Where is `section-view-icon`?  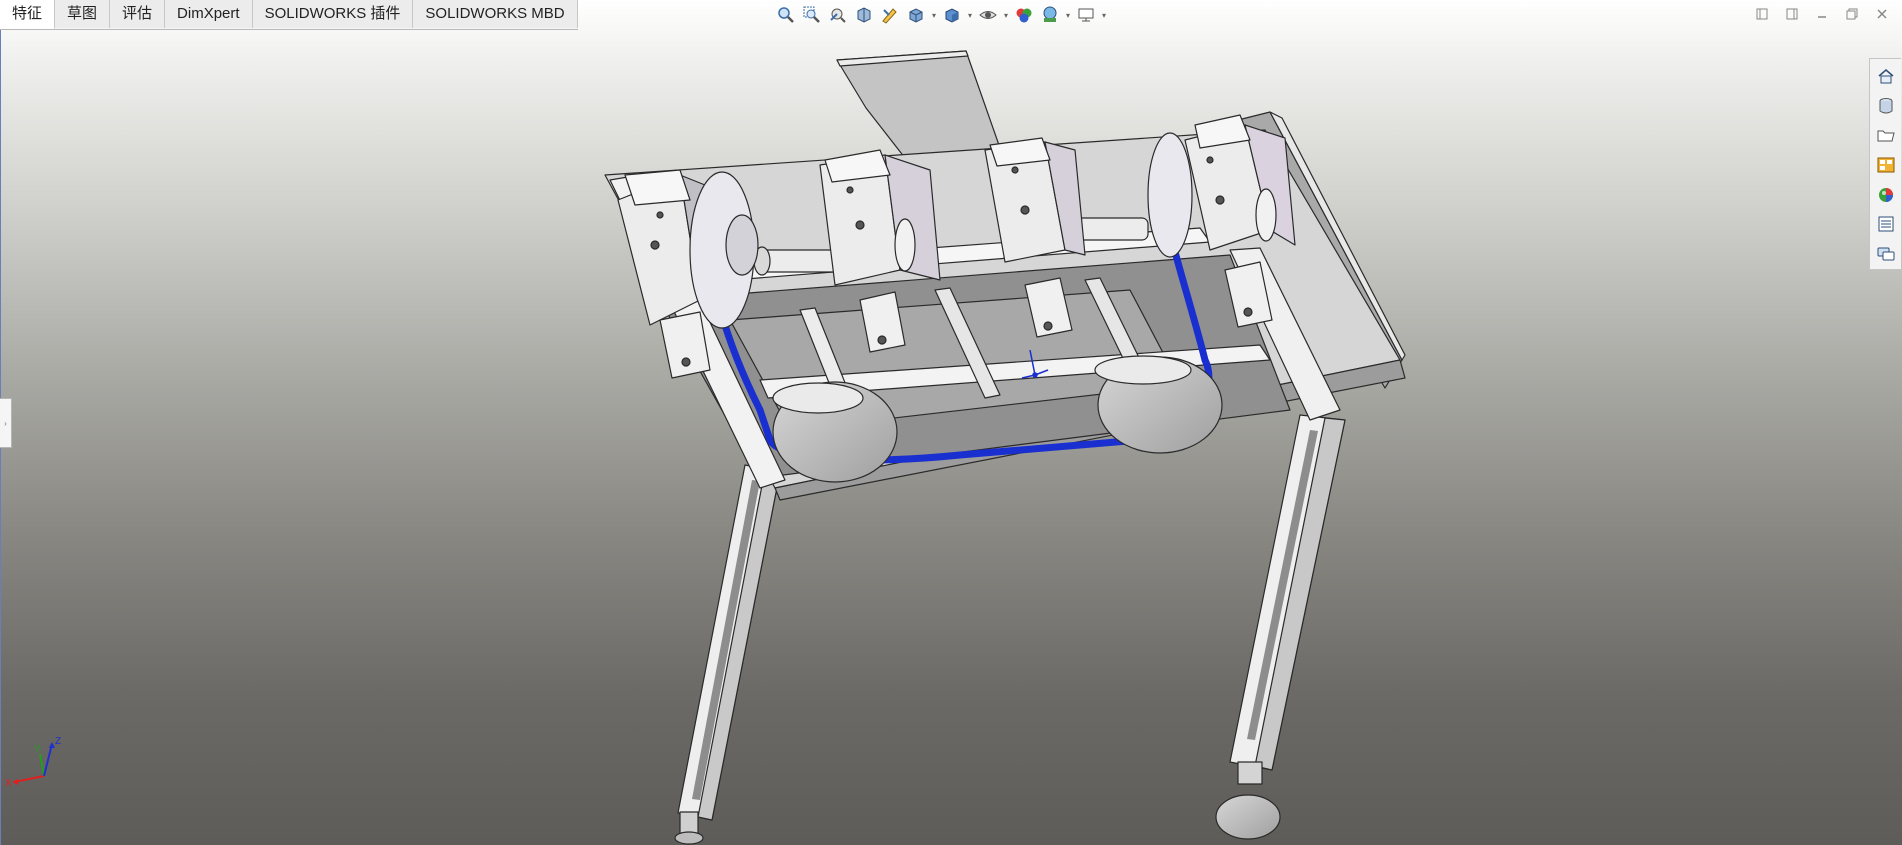 section-view-icon is located at coordinates (864, 15).